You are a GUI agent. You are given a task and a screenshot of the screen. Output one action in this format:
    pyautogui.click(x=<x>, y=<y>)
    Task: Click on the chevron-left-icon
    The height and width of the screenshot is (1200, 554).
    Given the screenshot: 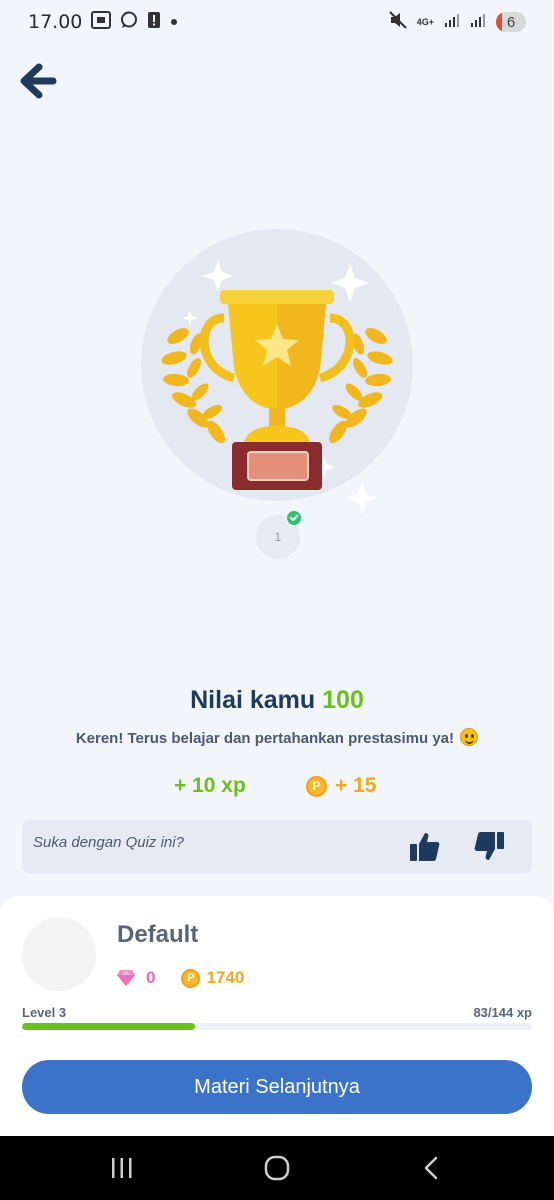 What is the action you would take?
    pyautogui.click(x=431, y=1168)
    